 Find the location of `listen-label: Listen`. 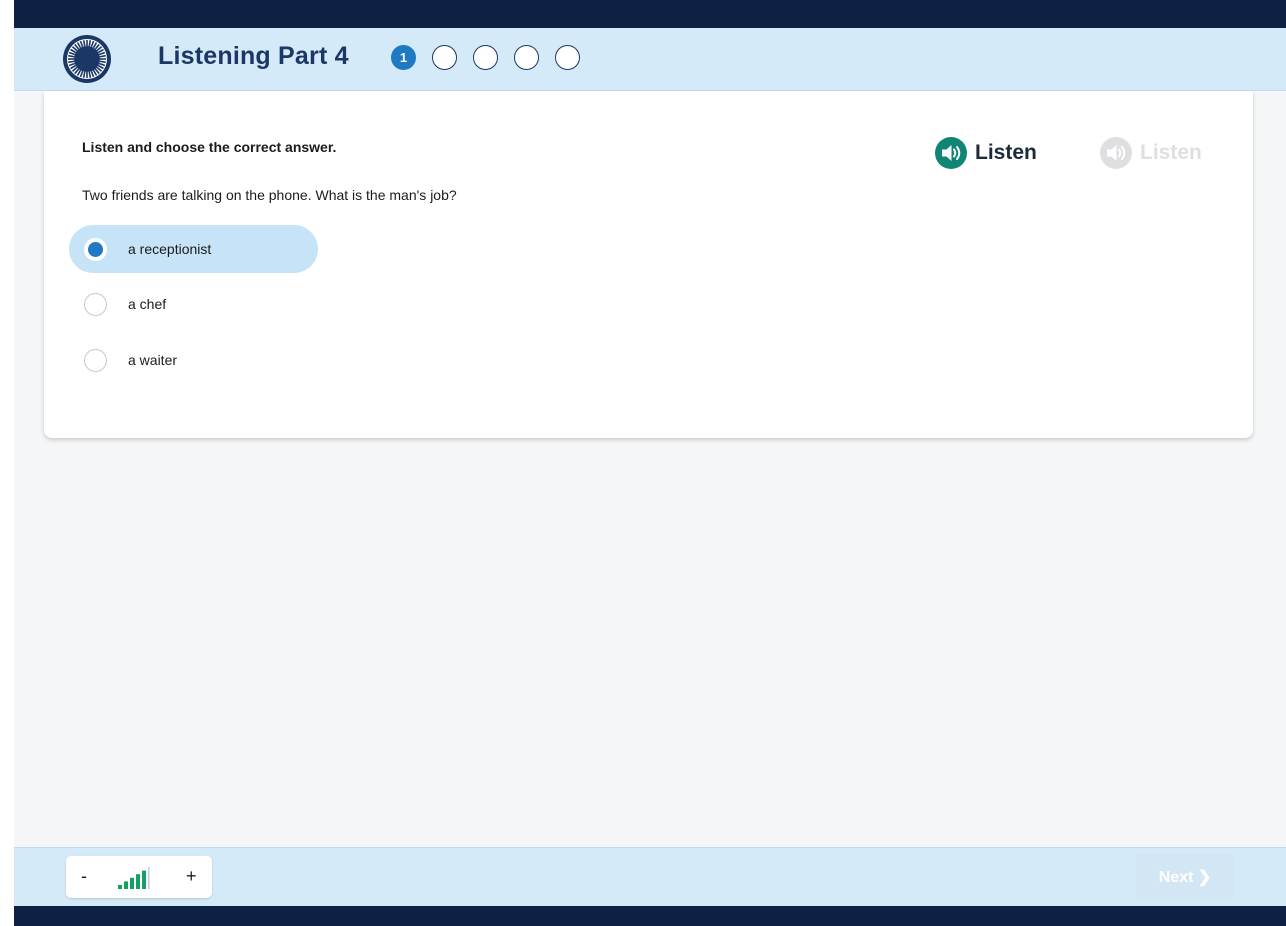

listen-label: Listen is located at coordinates (1006, 152).